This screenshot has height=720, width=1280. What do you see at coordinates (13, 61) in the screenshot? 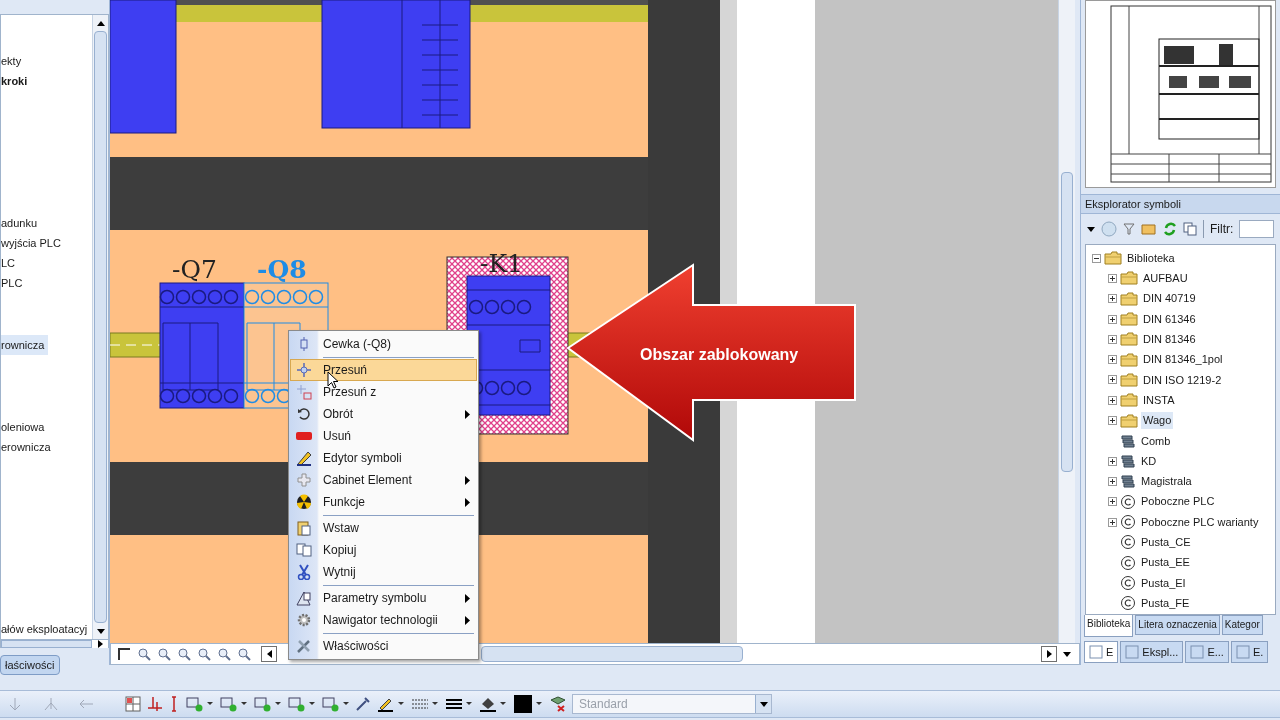
I see `tree-item: ekty` at bounding box center [13, 61].